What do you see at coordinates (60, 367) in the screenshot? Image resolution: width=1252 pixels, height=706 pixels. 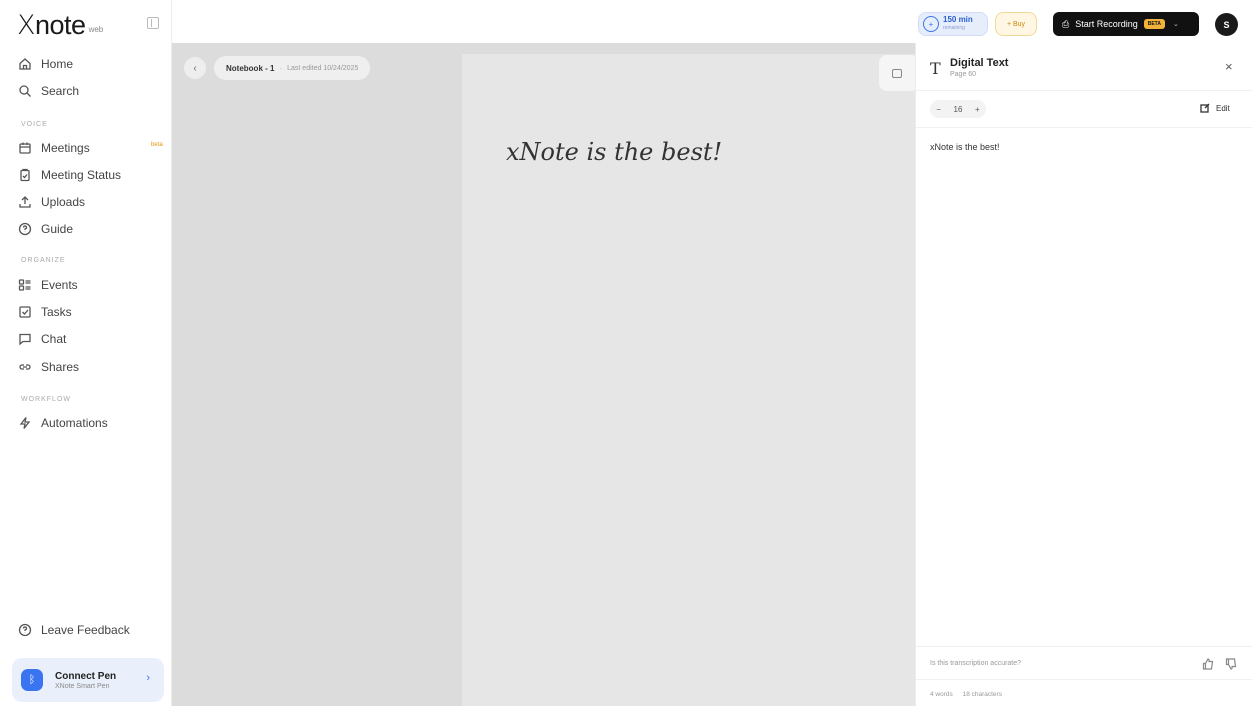 I see `sidebar-item-label: Shares` at bounding box center [60, 367].